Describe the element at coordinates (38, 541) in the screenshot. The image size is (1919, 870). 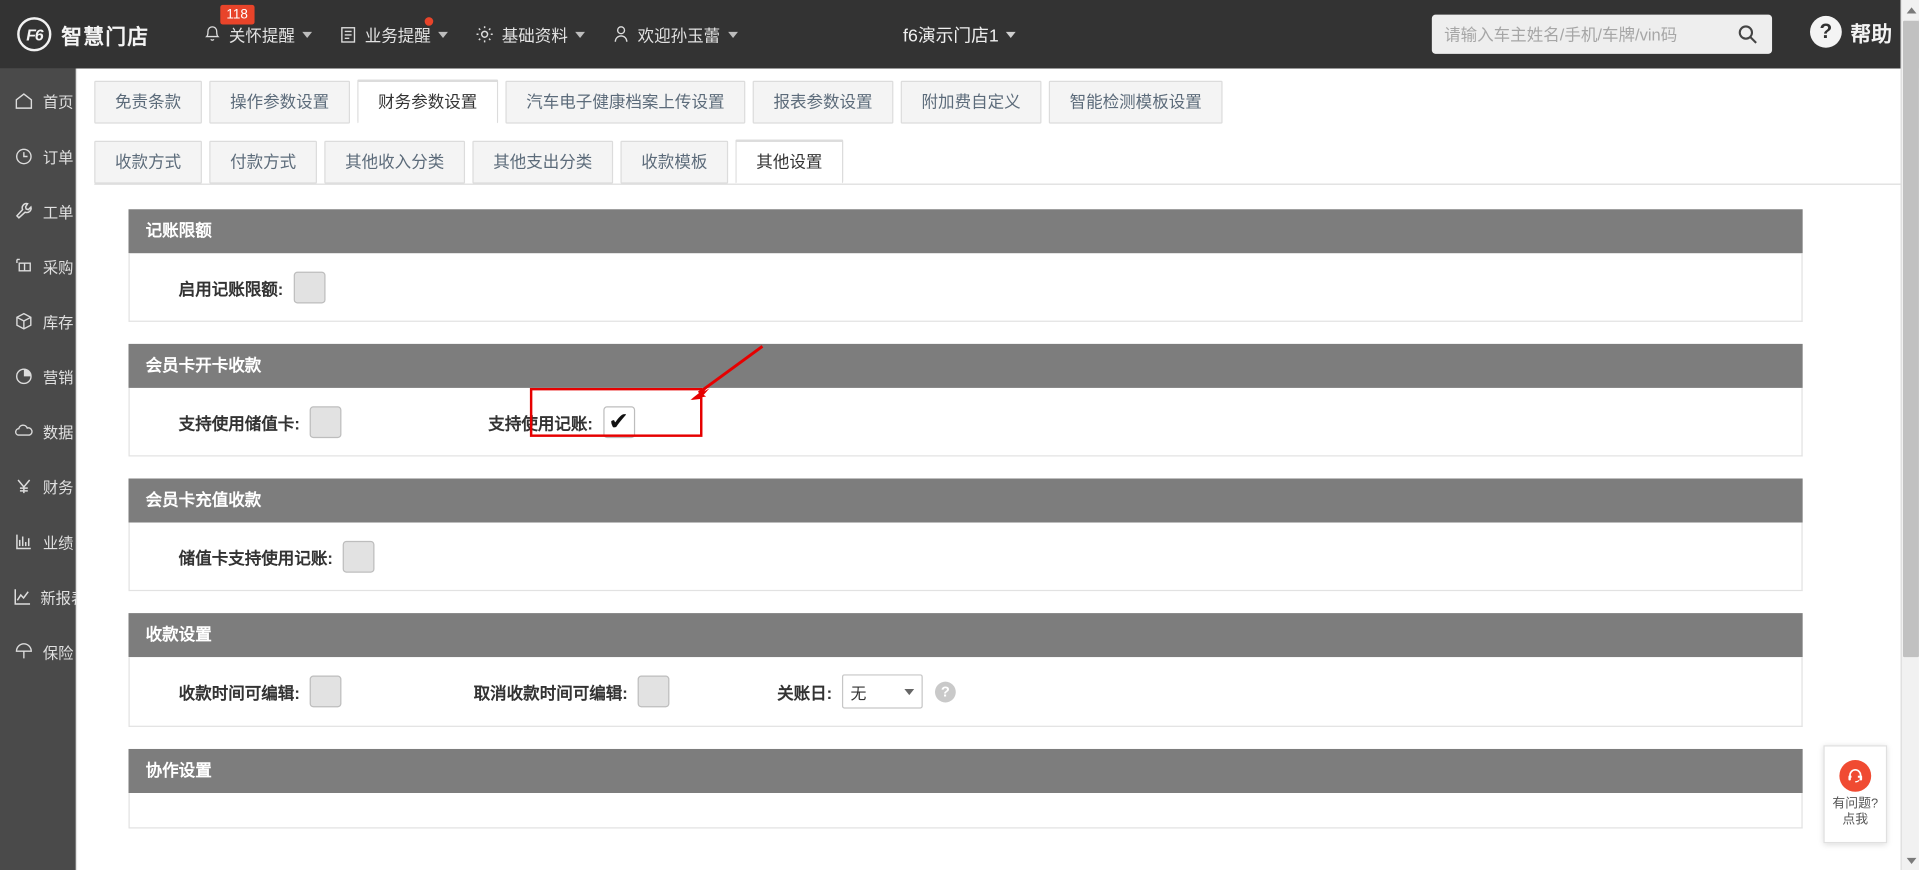
I see `sidebar-item-performance: 业绩` at that location.